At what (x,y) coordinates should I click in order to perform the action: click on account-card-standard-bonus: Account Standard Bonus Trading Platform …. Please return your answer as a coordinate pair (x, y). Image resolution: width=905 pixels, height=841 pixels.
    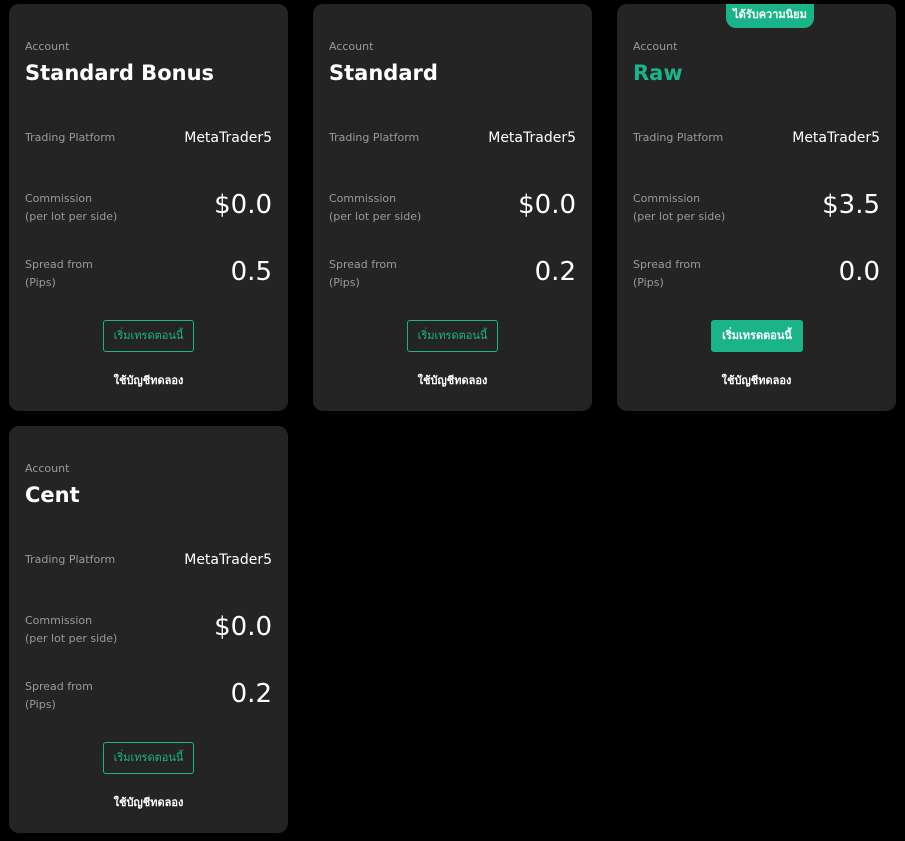
    Looking at the image, I should click on (148, 207).